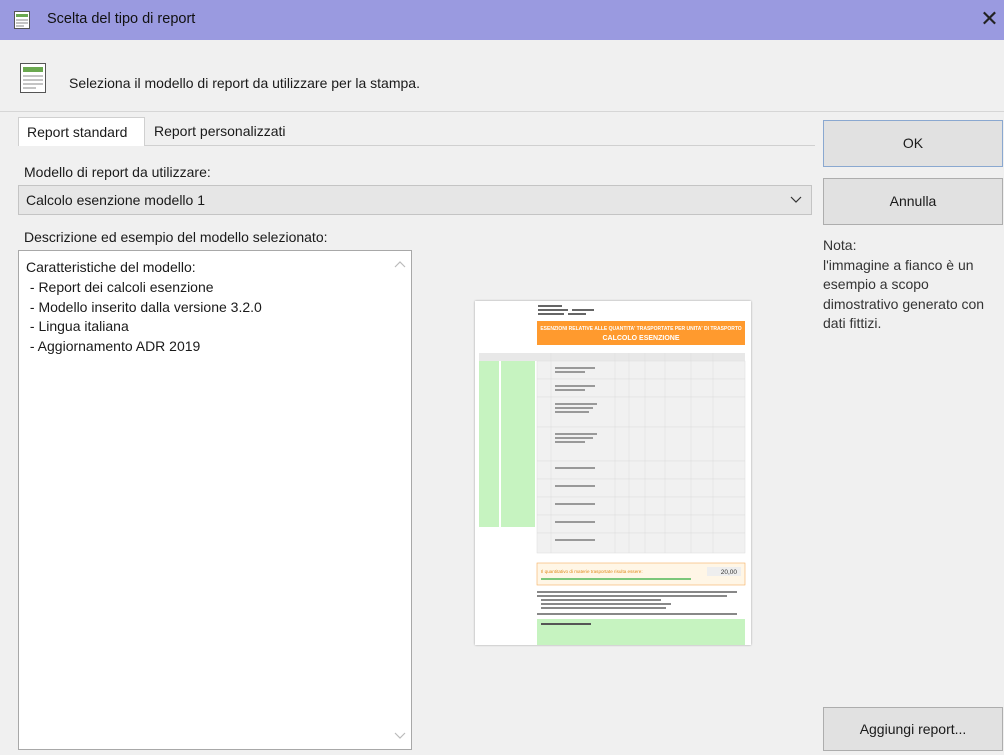  I want to click on chevron-down-icon, so click(796, 199).